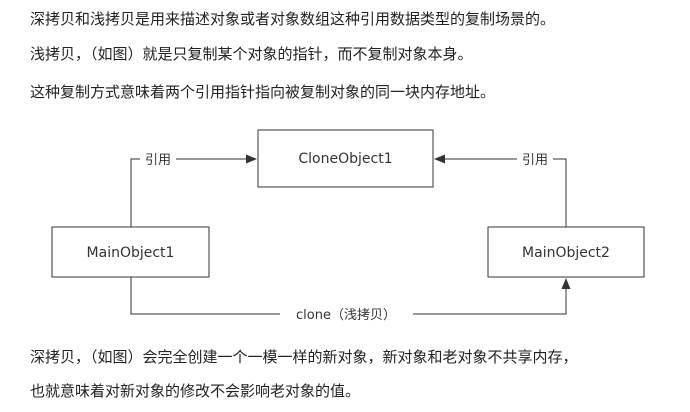 Image resolution: width=690 pixels, height=412 pixels. Describe the element at coordinates (535, 160) in the screenshot. I see `right-reference-label: 引用` at that location.